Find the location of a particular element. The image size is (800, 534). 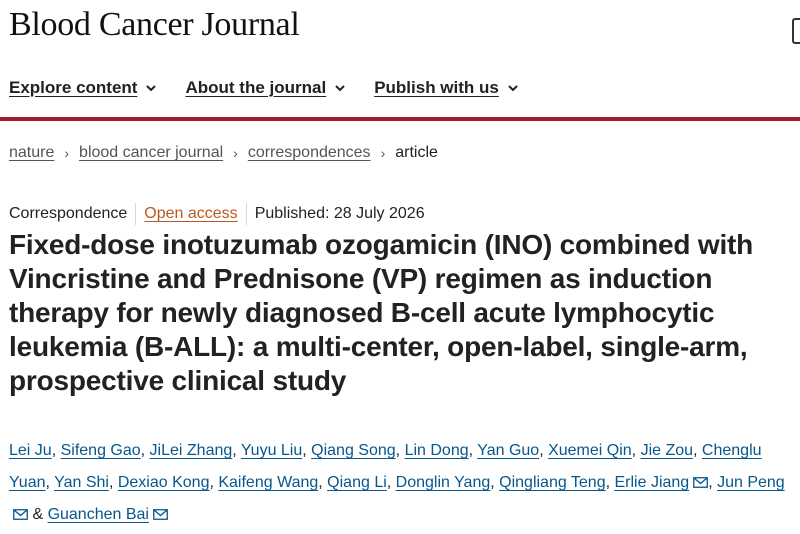

breadcrumb-blood-cancer-journal: blood cancer journal is located at coordinates (151, 153).